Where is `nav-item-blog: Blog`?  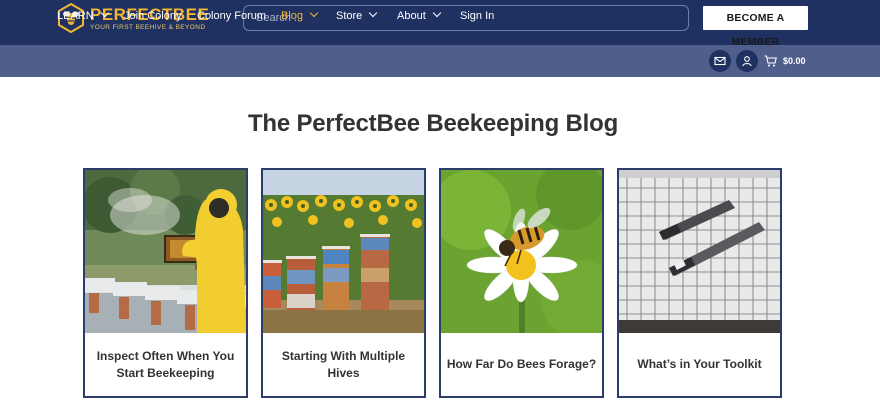 nav-item-blog: Blog is located at coordinates (300, 16).